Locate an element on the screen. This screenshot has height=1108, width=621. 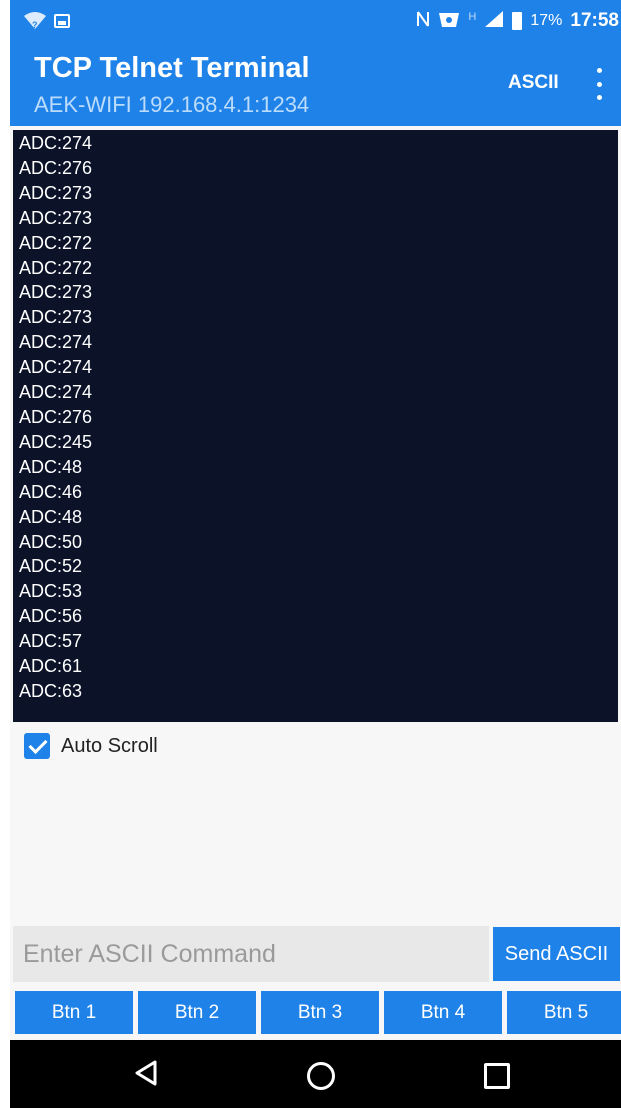
terminal-line: ADC:52 is located at coordinates (51, 566).